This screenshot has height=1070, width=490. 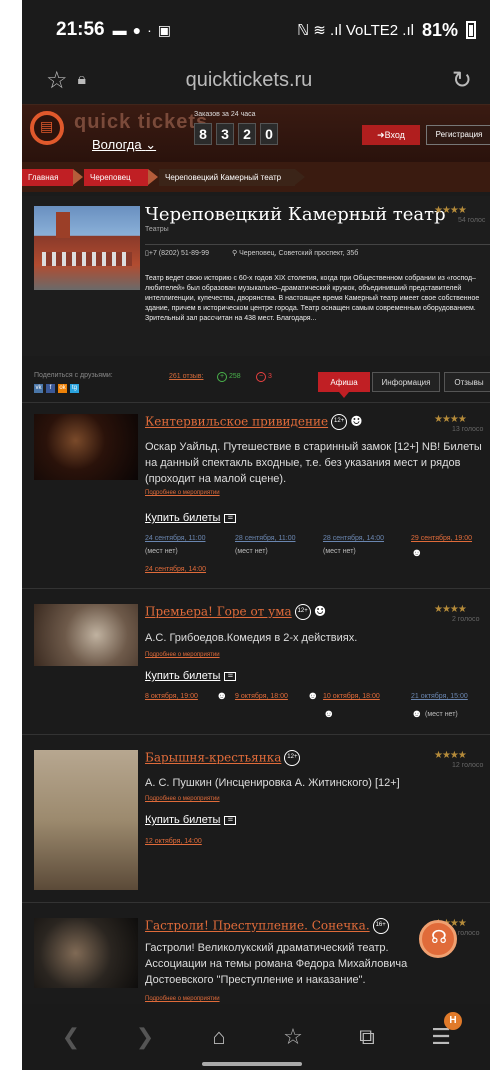 I want to click on counter-digit: 8, so click(x=203, y=134).